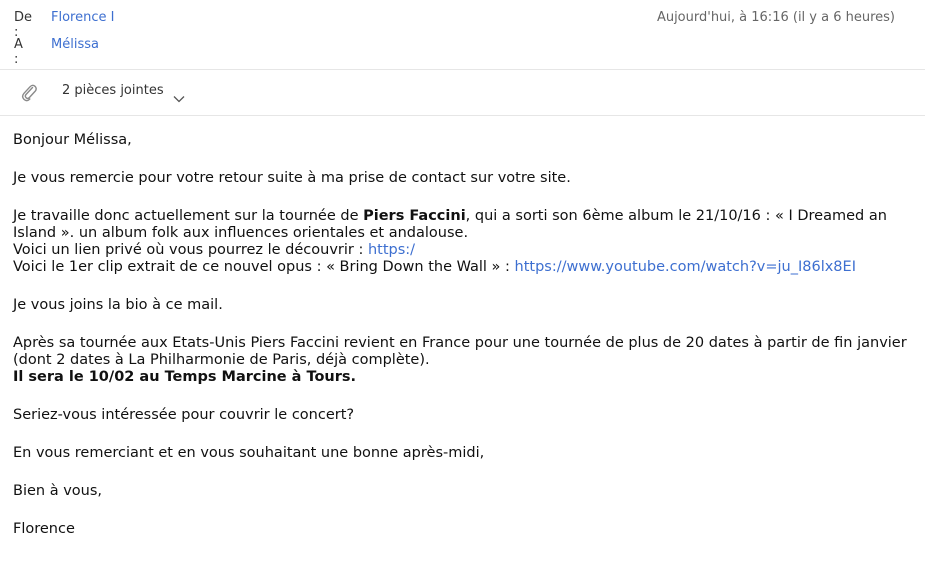 This screenshot has height=564, width=925. What do you see at coordinates (72, 140) in the screenshot?
I see `greeting: Bonjour Mélissa,` at bounding box center [72, 140].